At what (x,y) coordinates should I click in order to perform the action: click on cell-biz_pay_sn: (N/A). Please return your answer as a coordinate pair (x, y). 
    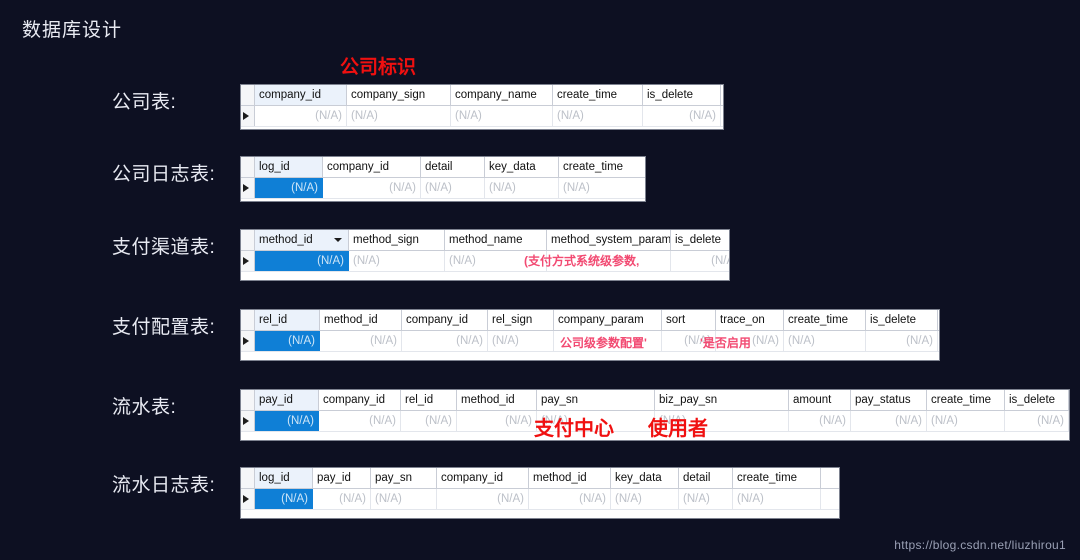
    Looking at the image, I should click on (722, 421).